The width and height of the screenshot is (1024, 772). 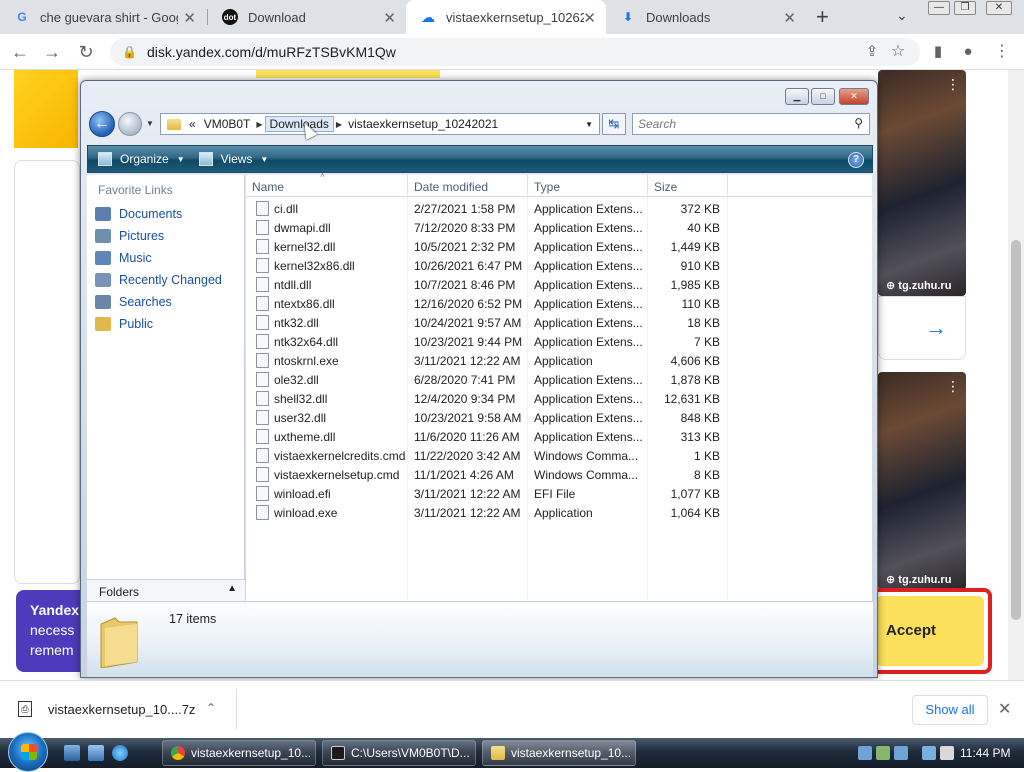 What do you see at coordinates (898, 52) in the screenshot?
I see `bookmark-star-icon: ☆` at bounding box center [898, 52].